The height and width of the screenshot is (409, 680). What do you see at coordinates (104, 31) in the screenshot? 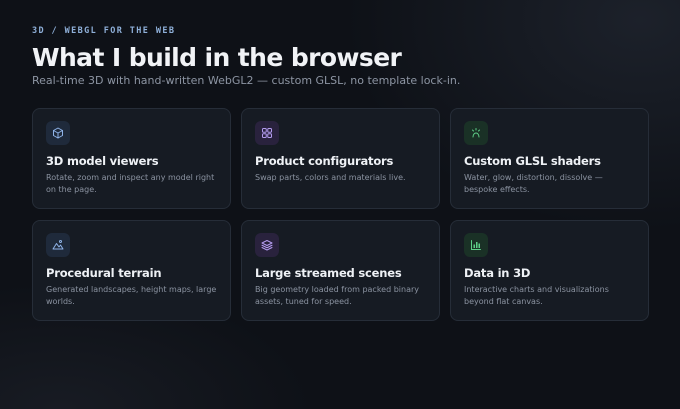
I see `eyebrow-label: 3D / WEBGL FOR THE WEB` at bounding box center [104, 31].